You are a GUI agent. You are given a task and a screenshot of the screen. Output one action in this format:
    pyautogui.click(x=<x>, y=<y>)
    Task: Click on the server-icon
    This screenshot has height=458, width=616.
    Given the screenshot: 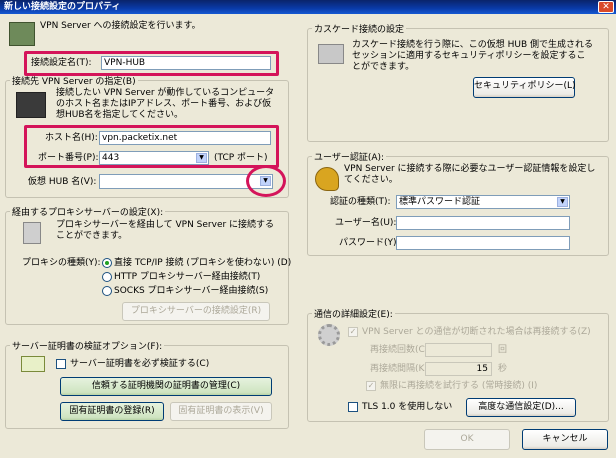 What is the action you would take?
    pyautogui.click(x=31, y=105)
    